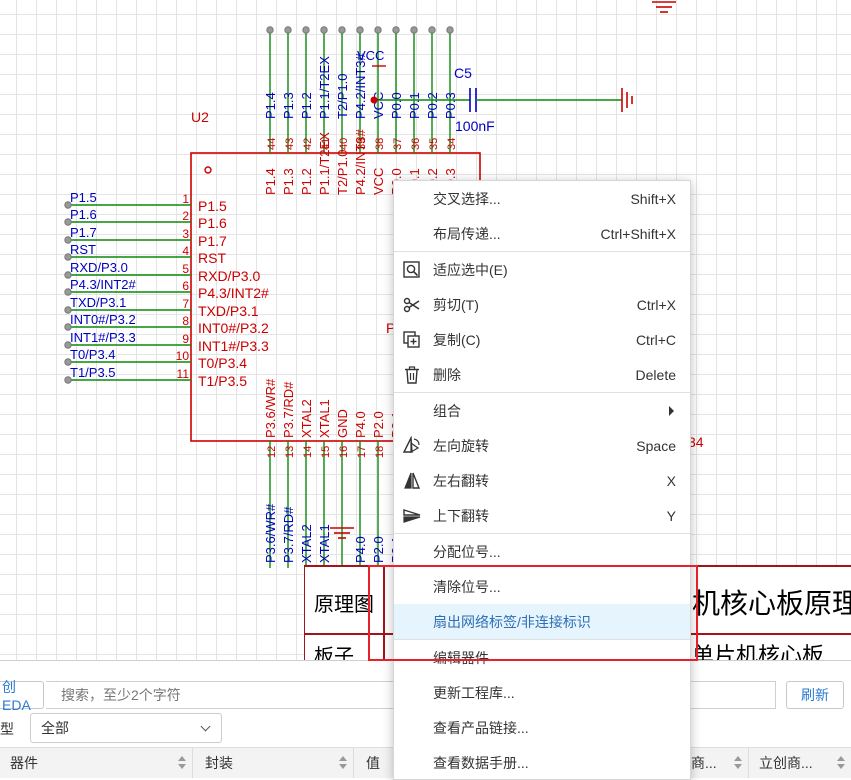 This screenshot has height=780, width=851. Describe the element at coordinates (470, 269) in the screenshot. I see `menu-item-label: 适应选中(E)` at that location.